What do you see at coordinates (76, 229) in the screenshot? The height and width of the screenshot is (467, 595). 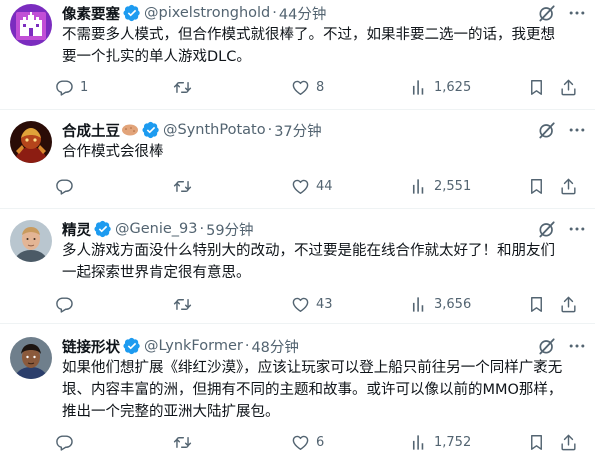 I see `display-name: 精灵` at bounding box center [76, 229].